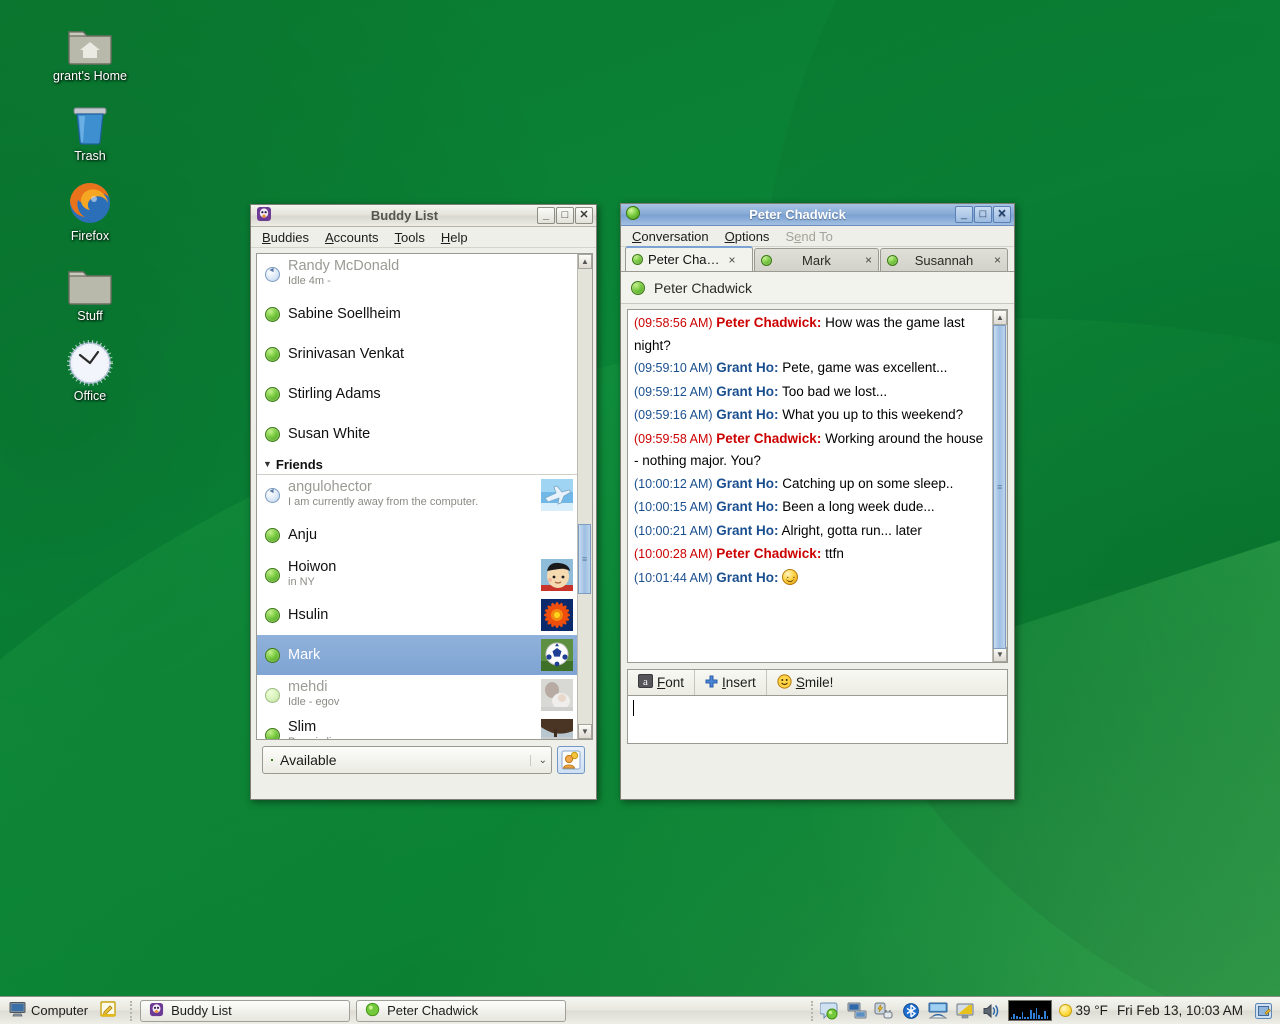  What do you see at coordinates (731, 682) in the screenshot?
I see `insert-button: Insert` at bounding box center [731, 682].